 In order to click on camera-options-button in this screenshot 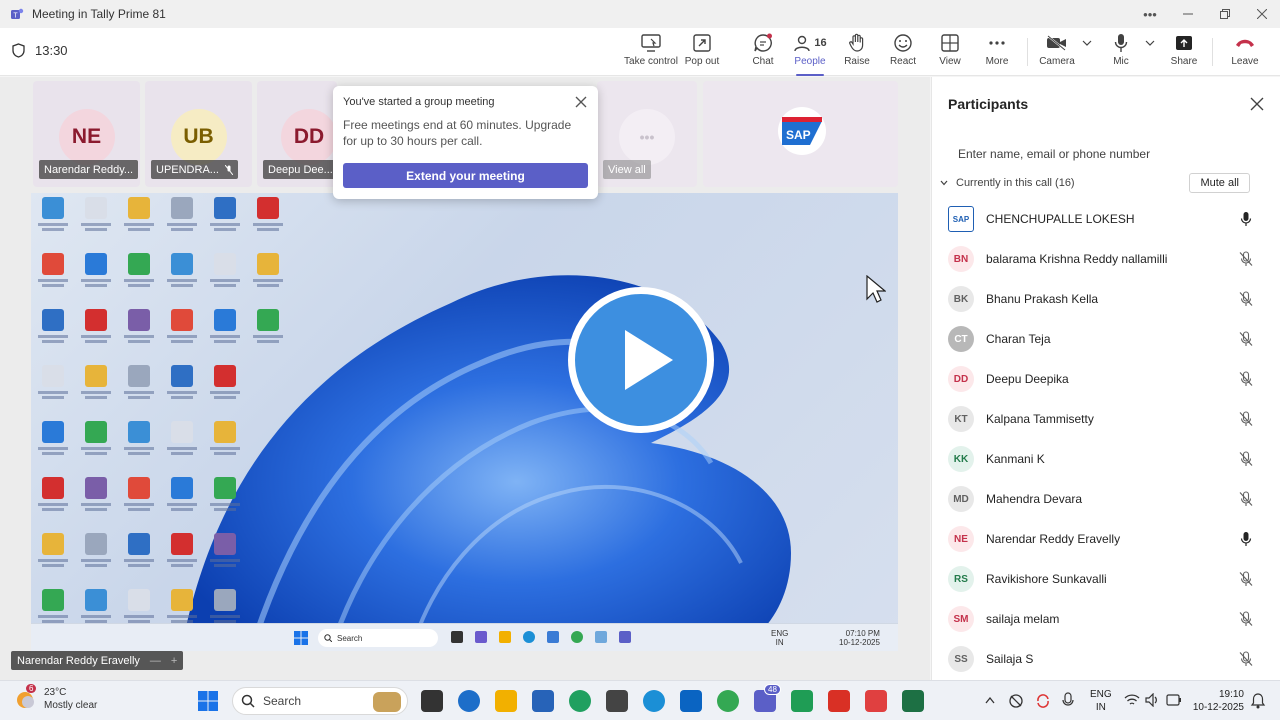, I will do `click(1087, 52)`.